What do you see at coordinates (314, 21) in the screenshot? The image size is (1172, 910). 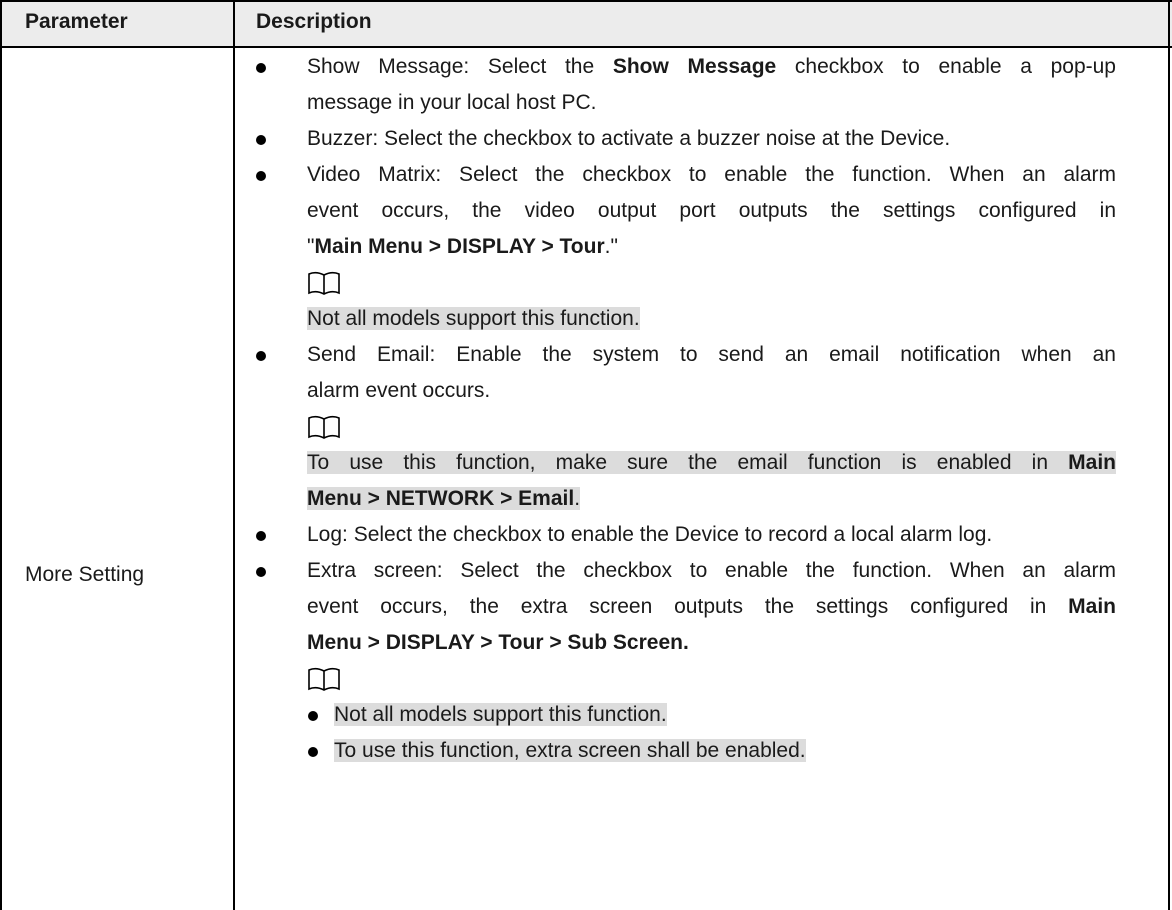 I see `header-description: Description` at bounding box center [314, 21].